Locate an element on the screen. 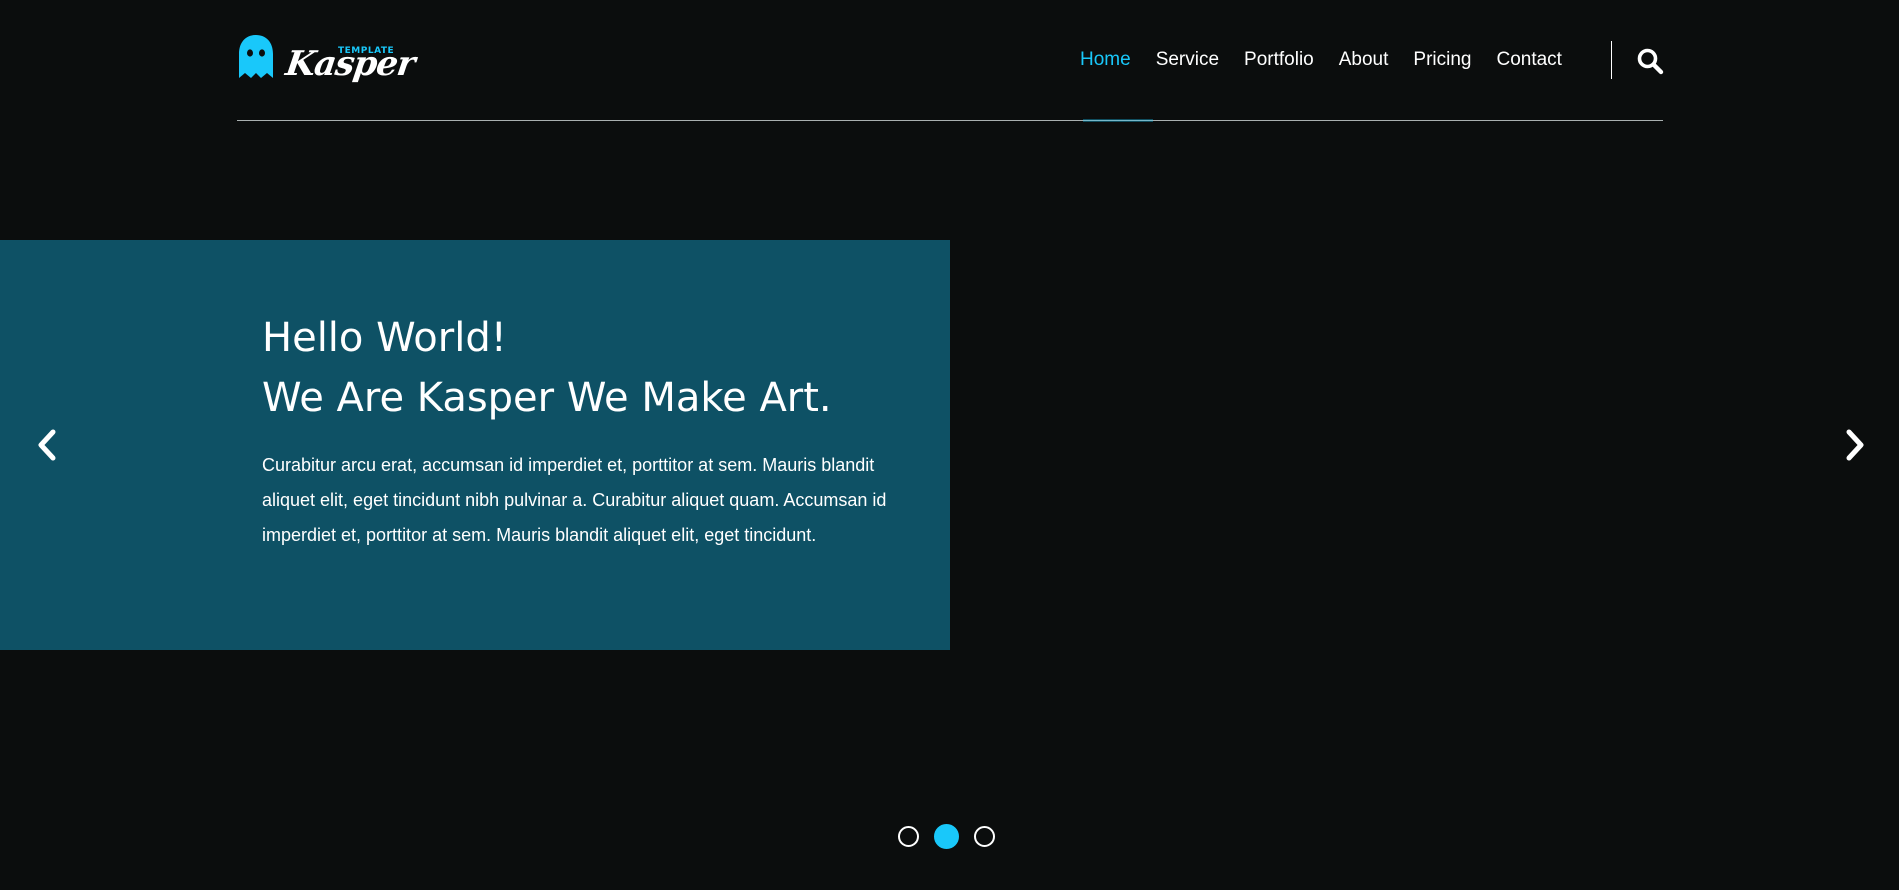  search-button is located at coordinates (1650, 61).